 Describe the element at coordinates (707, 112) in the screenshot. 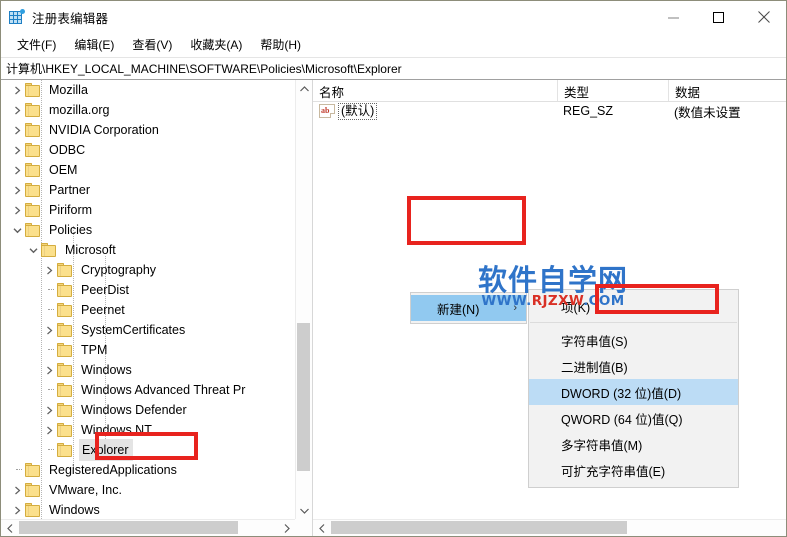

I see `value-data-cell: (数值未设置` at that location.